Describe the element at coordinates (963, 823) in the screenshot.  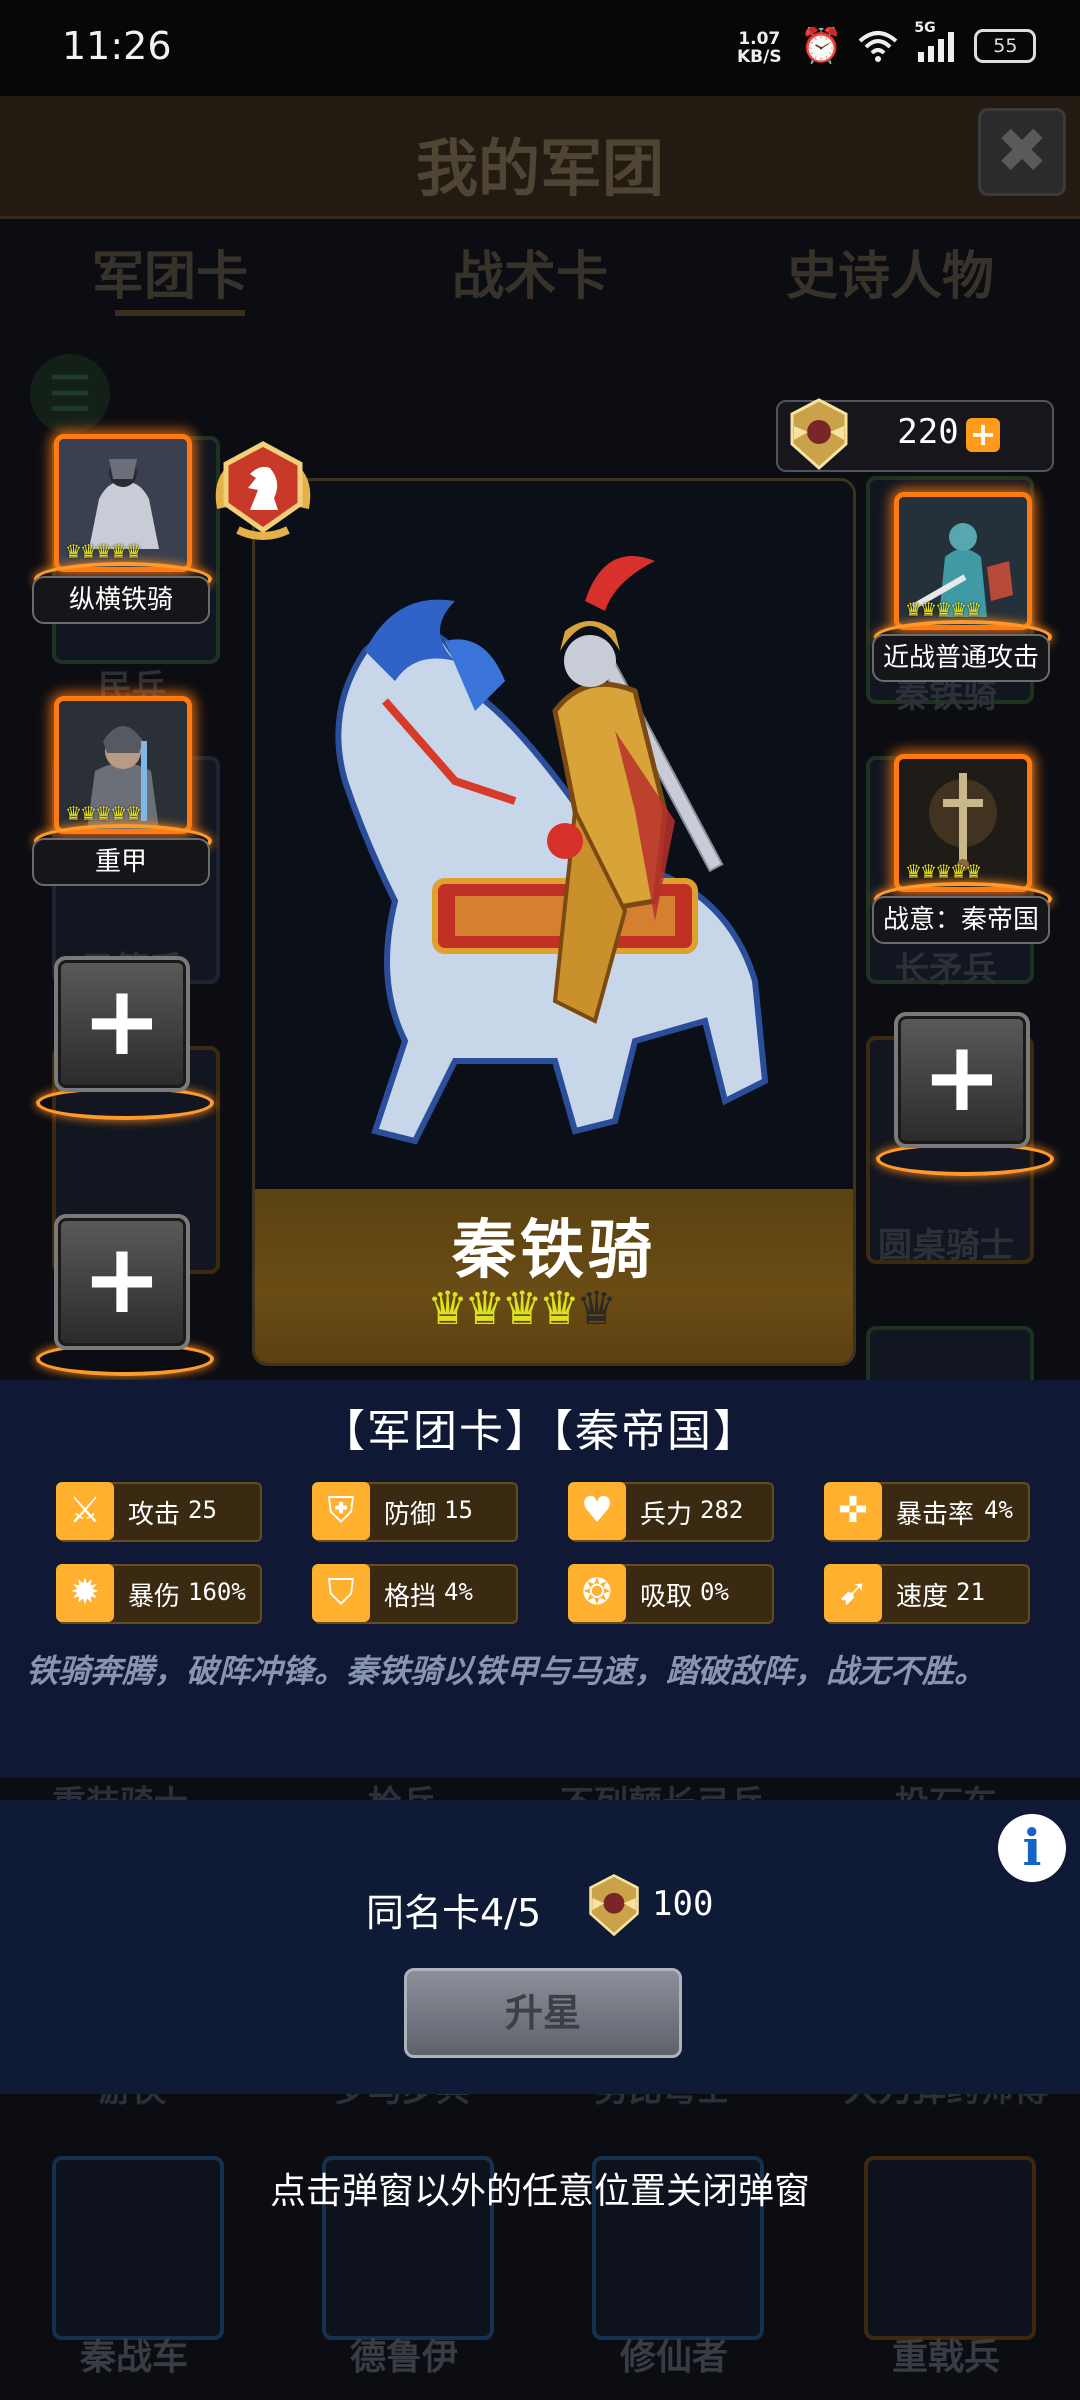
I see `slot-card-war-spirit-qin: ♛♛♛♛♛` at that location.